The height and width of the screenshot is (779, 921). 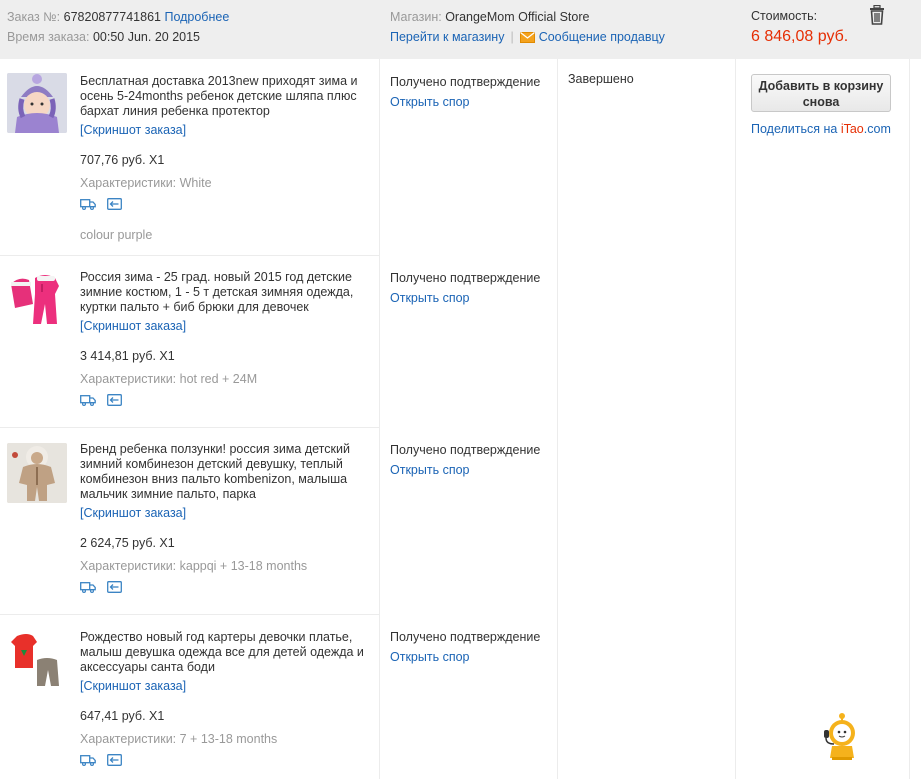 What do you see at coordinates (852, 129) in the screenshot?
I see `share-brand-itao: iTao` at bounding box center [852, 129].